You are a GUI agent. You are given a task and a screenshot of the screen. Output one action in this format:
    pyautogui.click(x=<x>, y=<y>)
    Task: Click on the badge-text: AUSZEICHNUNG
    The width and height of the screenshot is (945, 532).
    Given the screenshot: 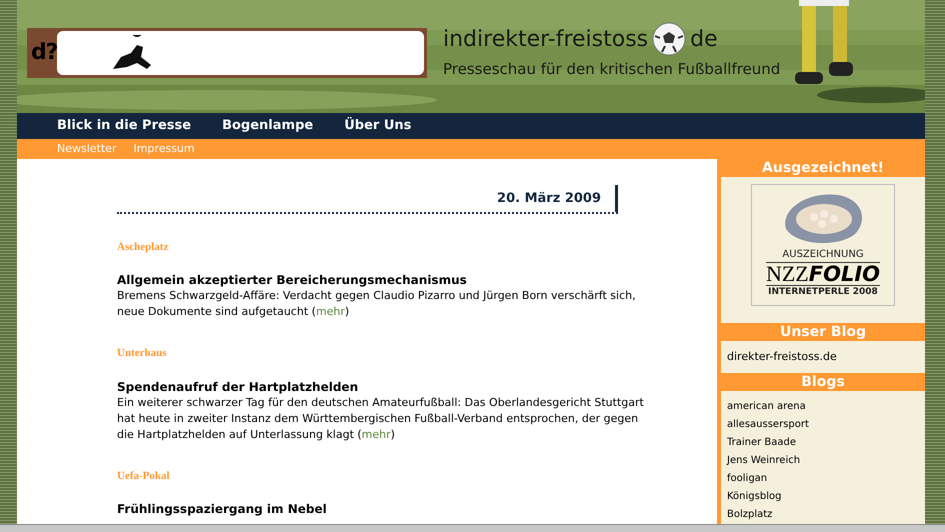 What is the action you would take?
    pyautogui.click(x=823, y=255)
    